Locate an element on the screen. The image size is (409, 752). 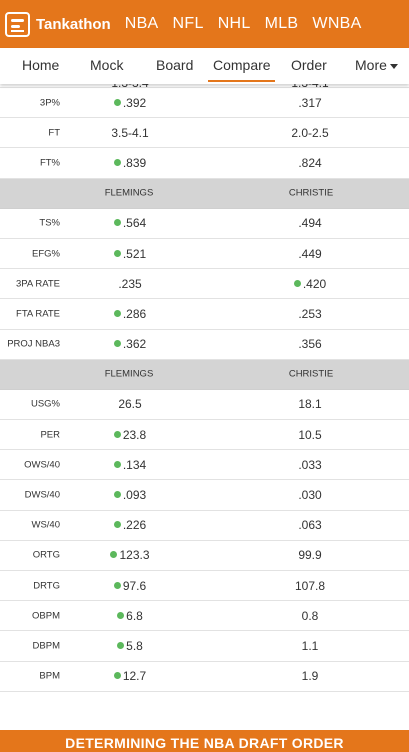
player-b-value-text: 99.9 is located at coordinates (310, 555).